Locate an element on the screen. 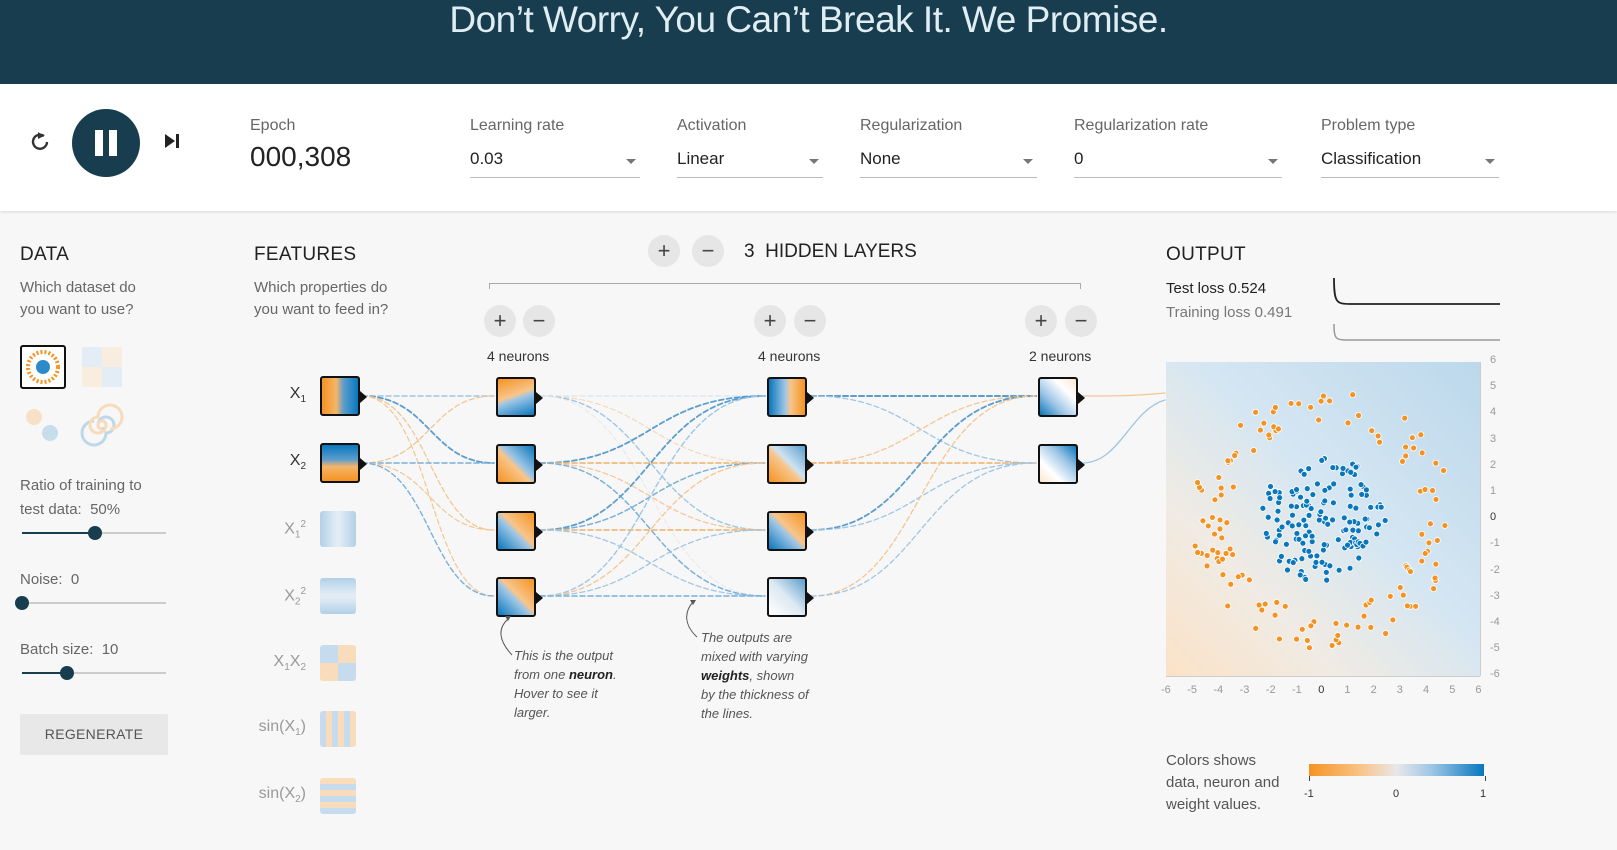 The image size is (1617, 850). y-tick-label: -1 is located at coordinates (1495, 543).